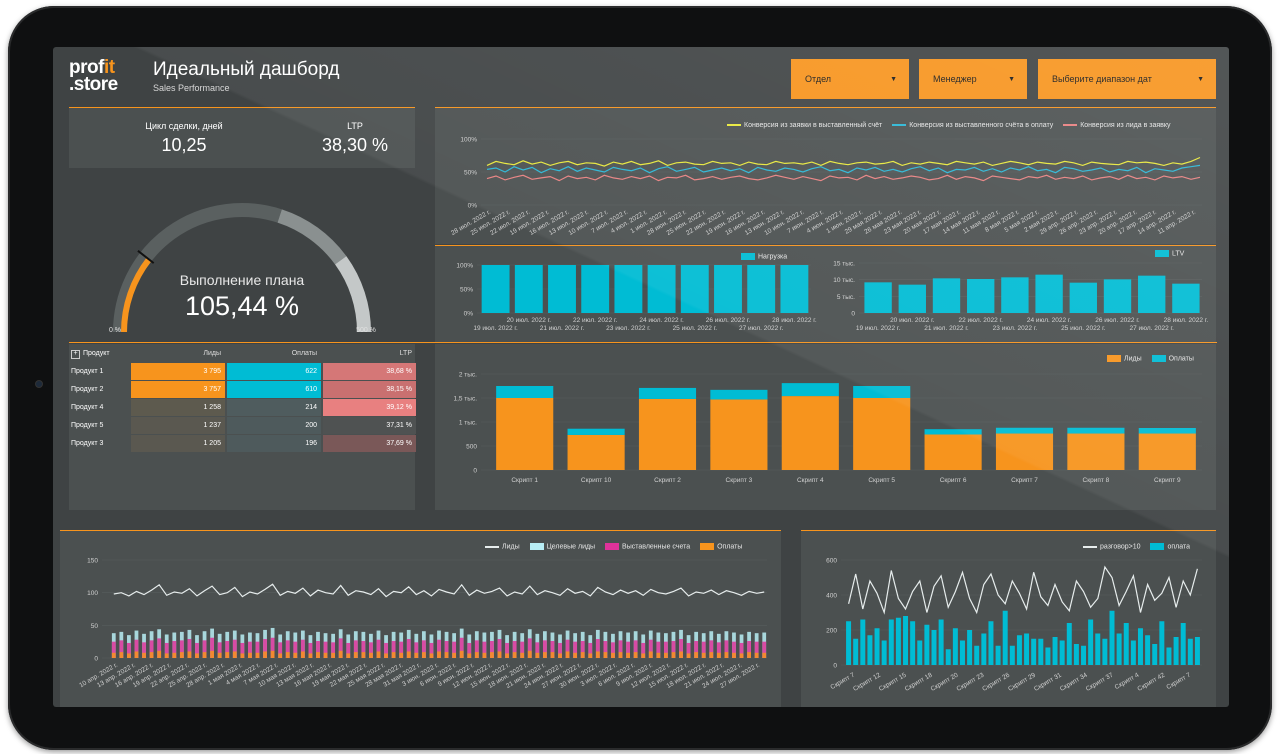  Describe the element at coordinates (850, 79) in the screenshot. I see `department-filter: Отдел ▼` at that location.